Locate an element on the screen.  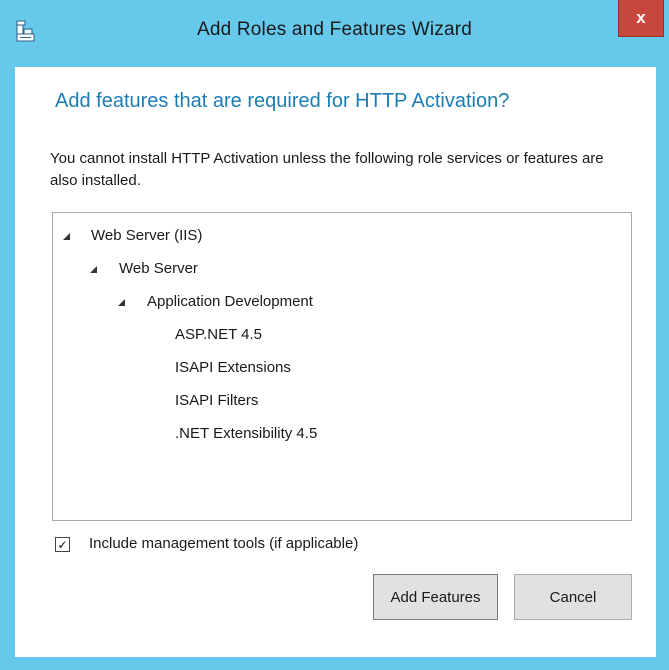
tree-node-web-server-iis: Web Server (IIS) is located at coordinates (146, 235).